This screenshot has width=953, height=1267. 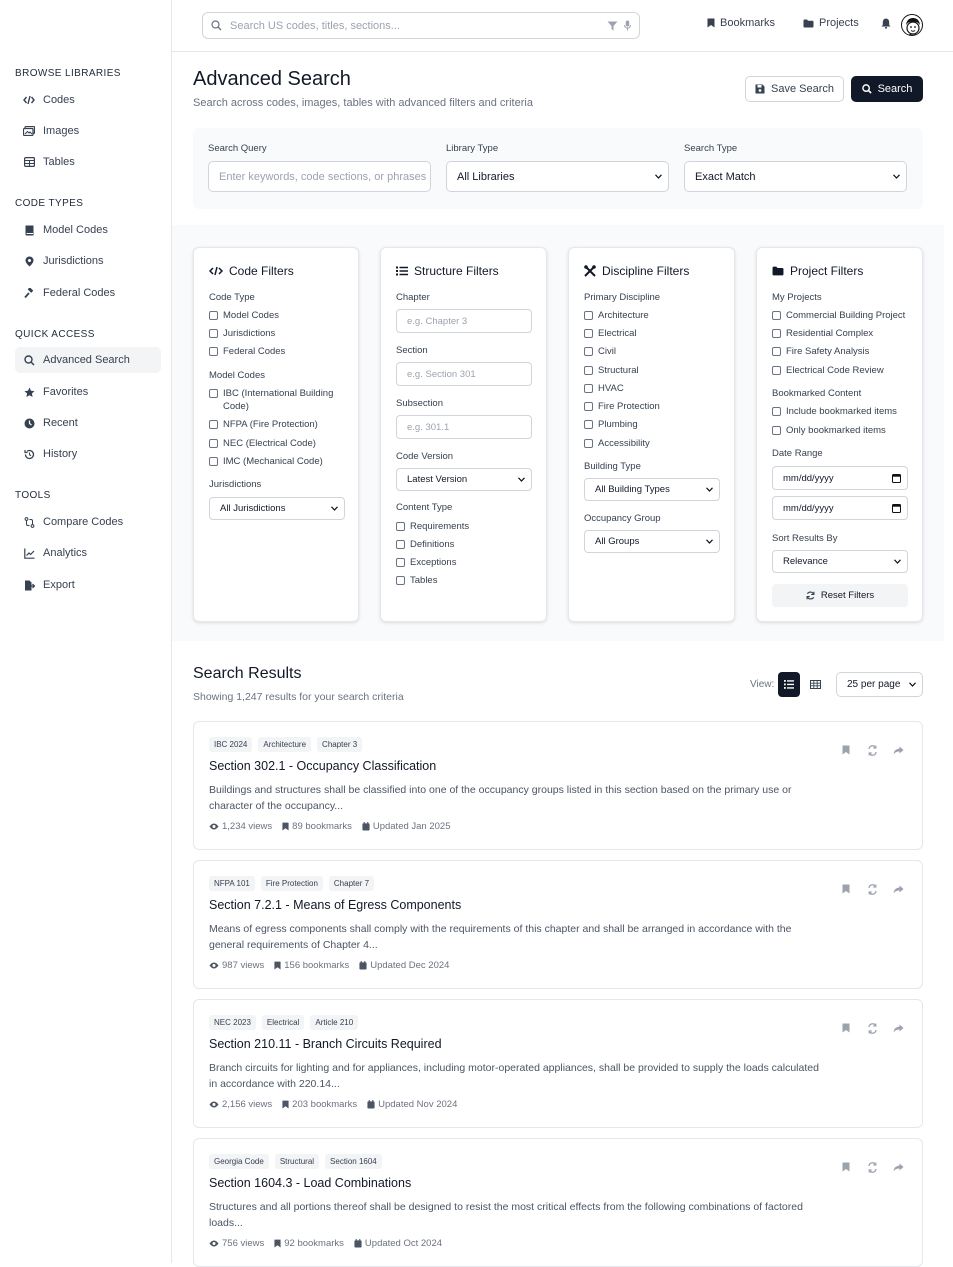 I want to click on sidebar-item-federal-codes: Federal Codes, so click(x=88, y=293).